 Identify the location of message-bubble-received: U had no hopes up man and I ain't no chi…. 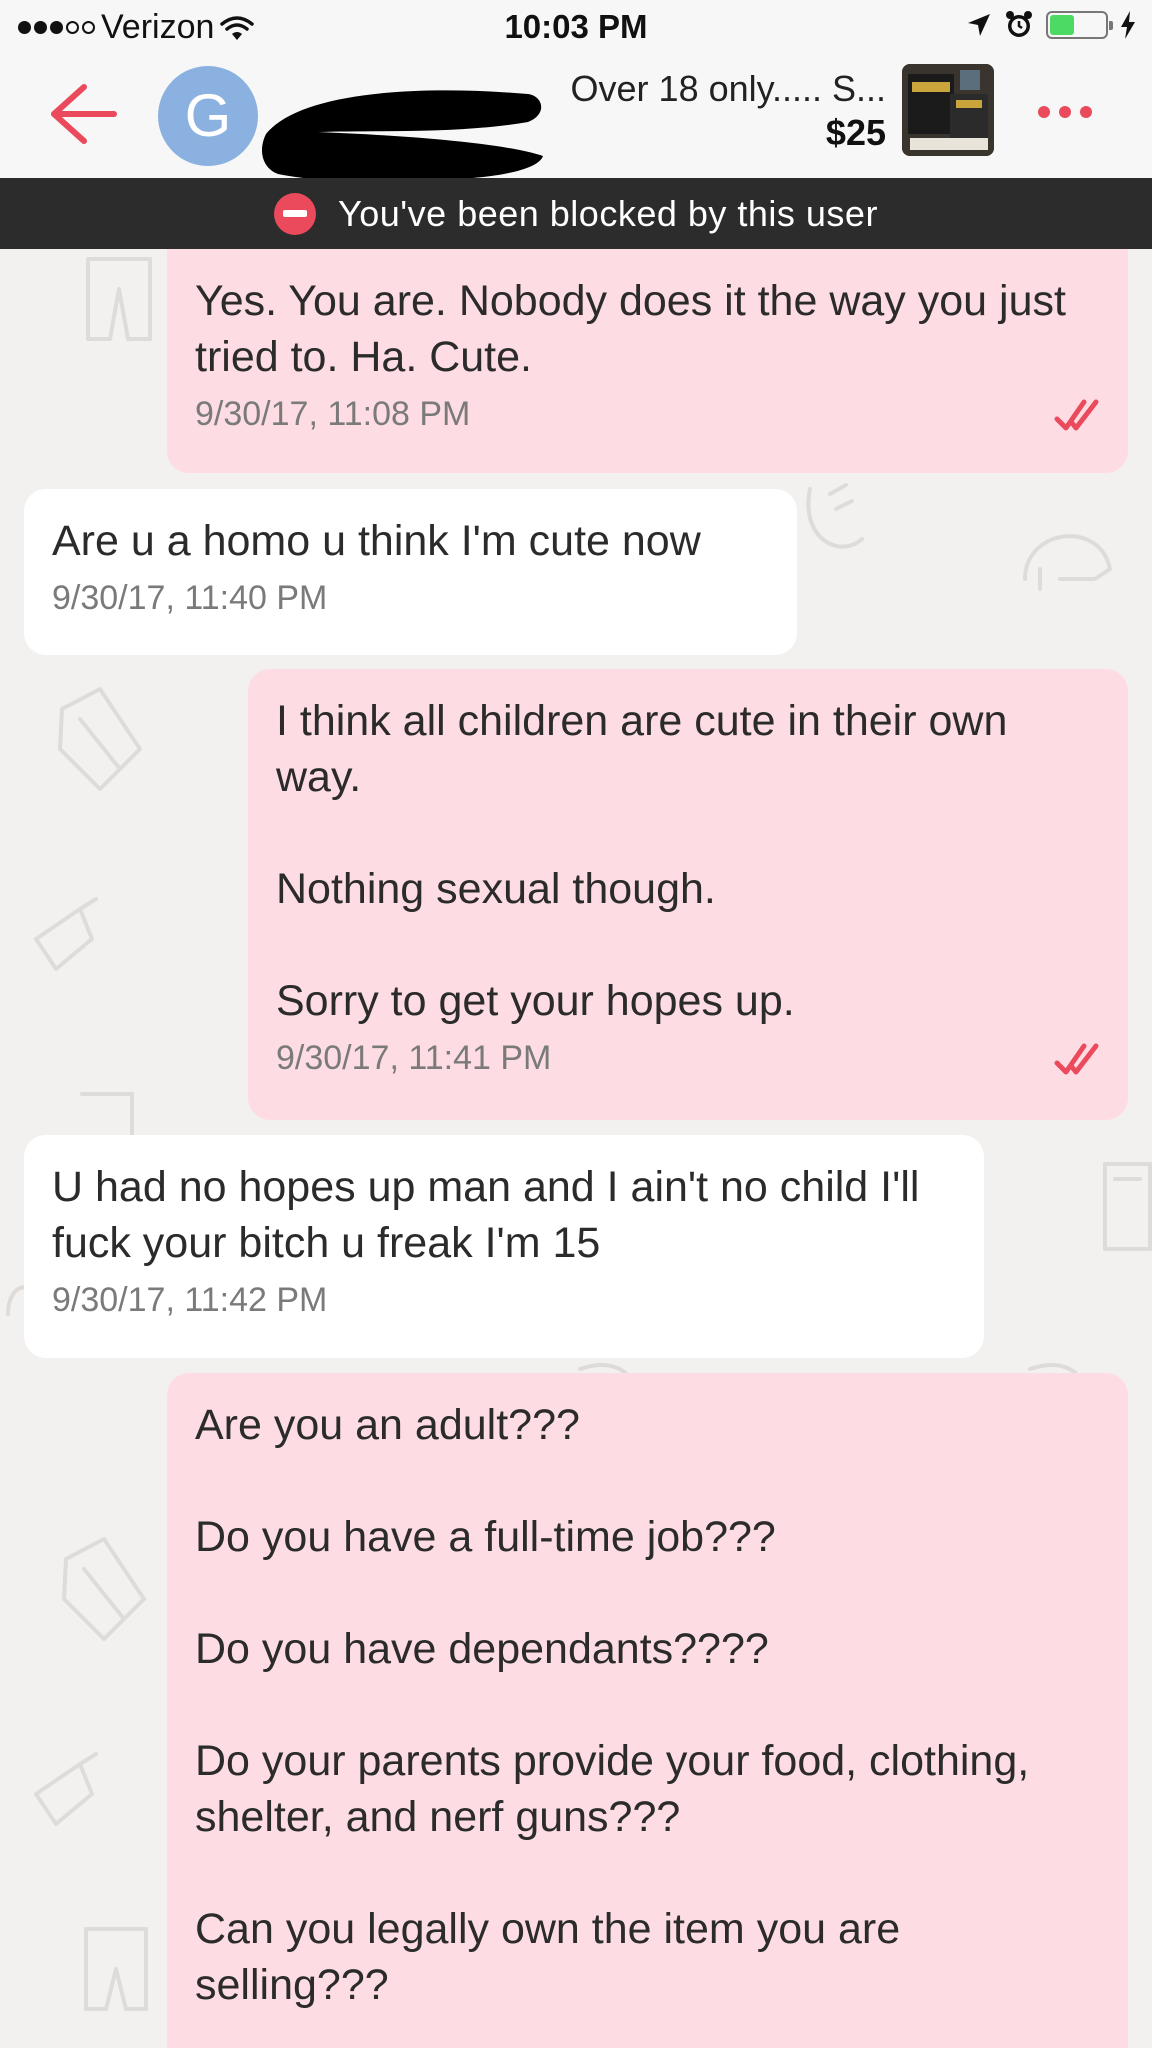
(504, 1246).